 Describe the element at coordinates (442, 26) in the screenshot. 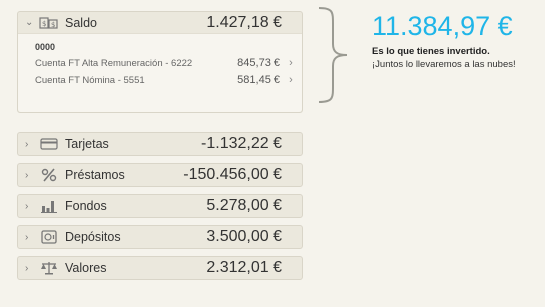

I see `total-invested: 11.384,97 €` at that location.